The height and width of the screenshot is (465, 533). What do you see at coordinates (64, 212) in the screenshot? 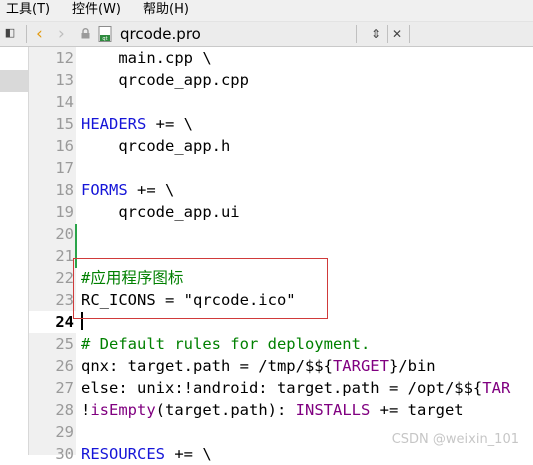
I see `line-number: 19` at bounding box center [64, 212].